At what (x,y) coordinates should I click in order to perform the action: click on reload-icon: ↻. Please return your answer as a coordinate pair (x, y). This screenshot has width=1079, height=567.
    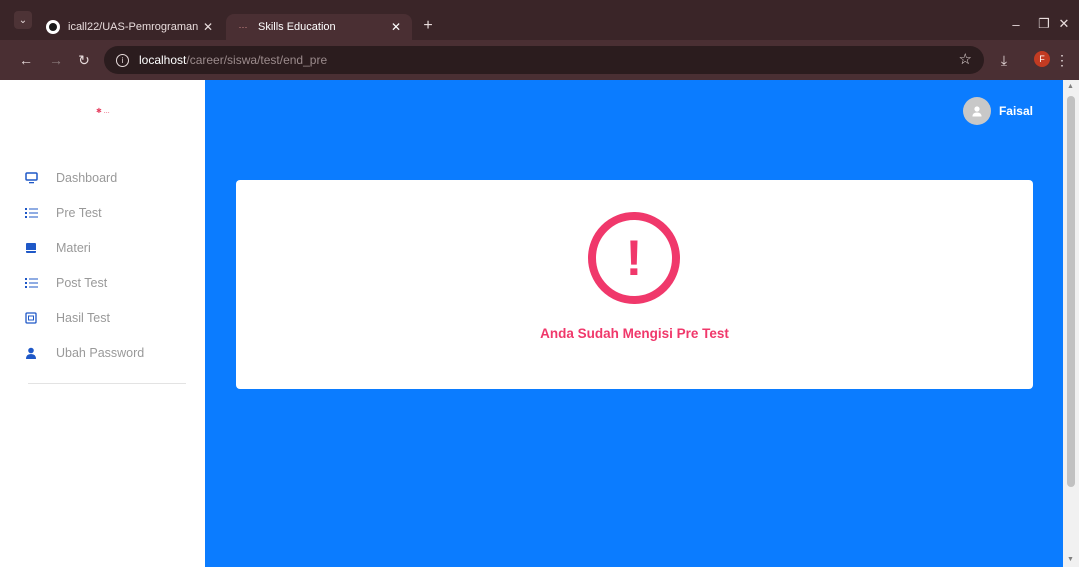
    Looking at the image, I should click on (84, 60).